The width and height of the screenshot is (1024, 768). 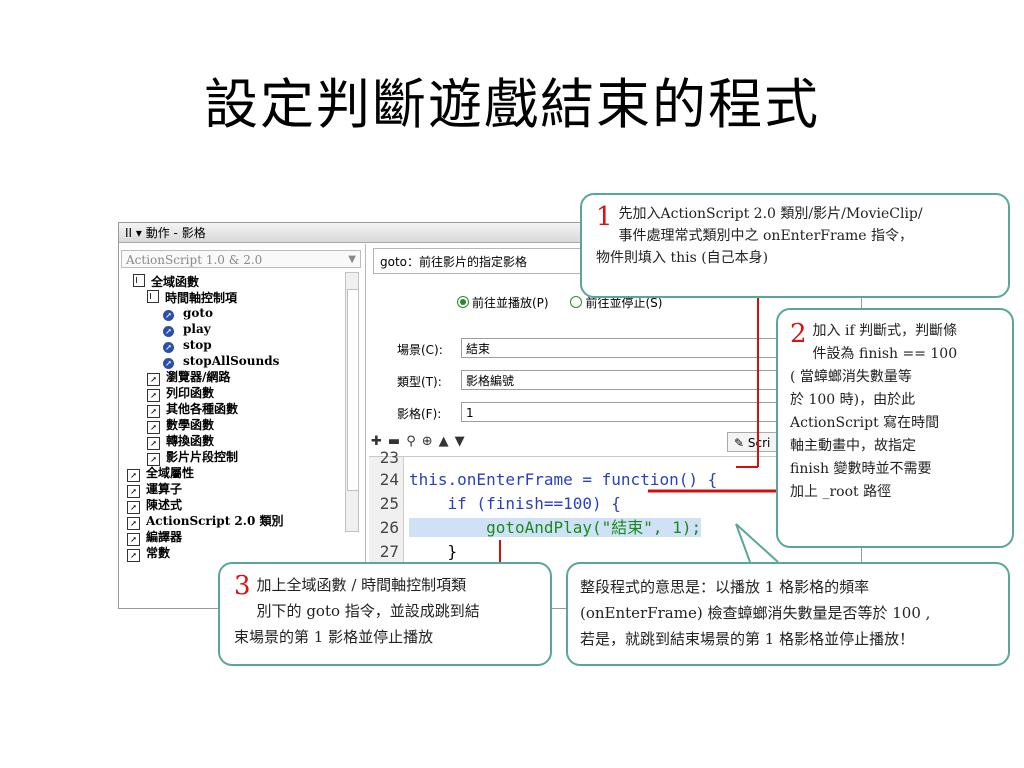 I want to click on callout-number: 2, so click(x=798, y=334).